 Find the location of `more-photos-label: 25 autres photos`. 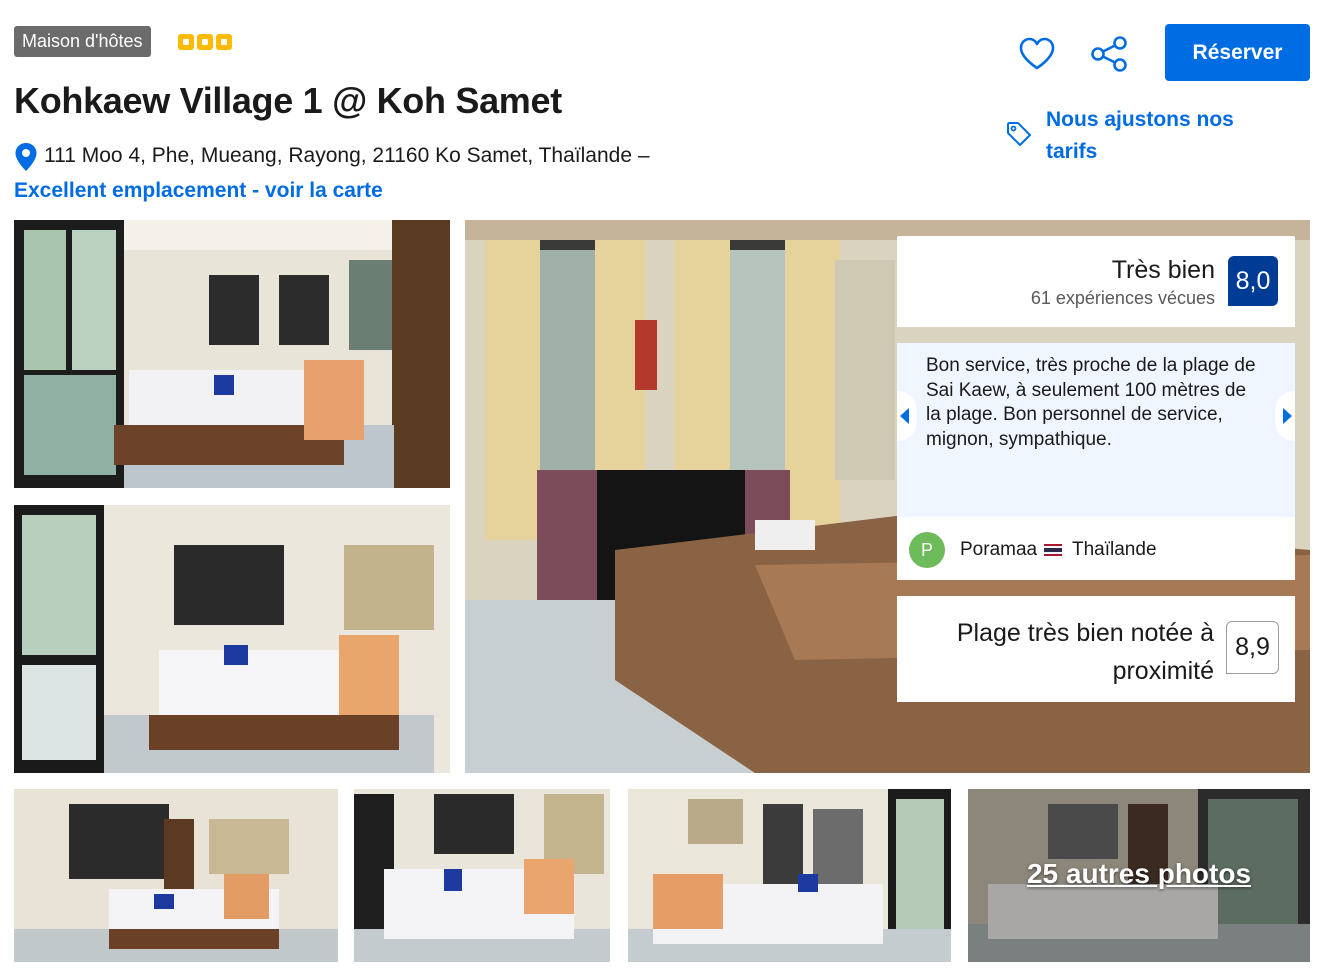

more-photos-label: 25 autres photos is located at coordinates (1139, 874).